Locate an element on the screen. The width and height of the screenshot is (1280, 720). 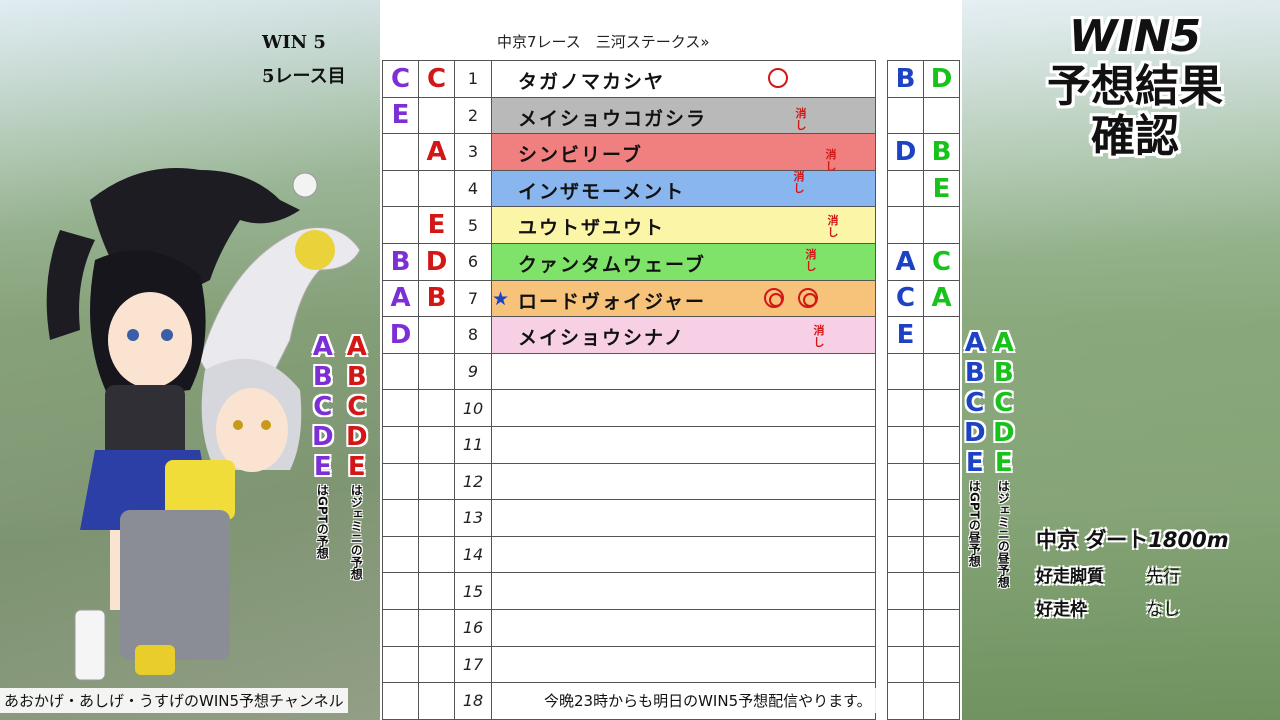
page-title: WIN5 予想結果 確認 is located at coordinates (1135, 87).